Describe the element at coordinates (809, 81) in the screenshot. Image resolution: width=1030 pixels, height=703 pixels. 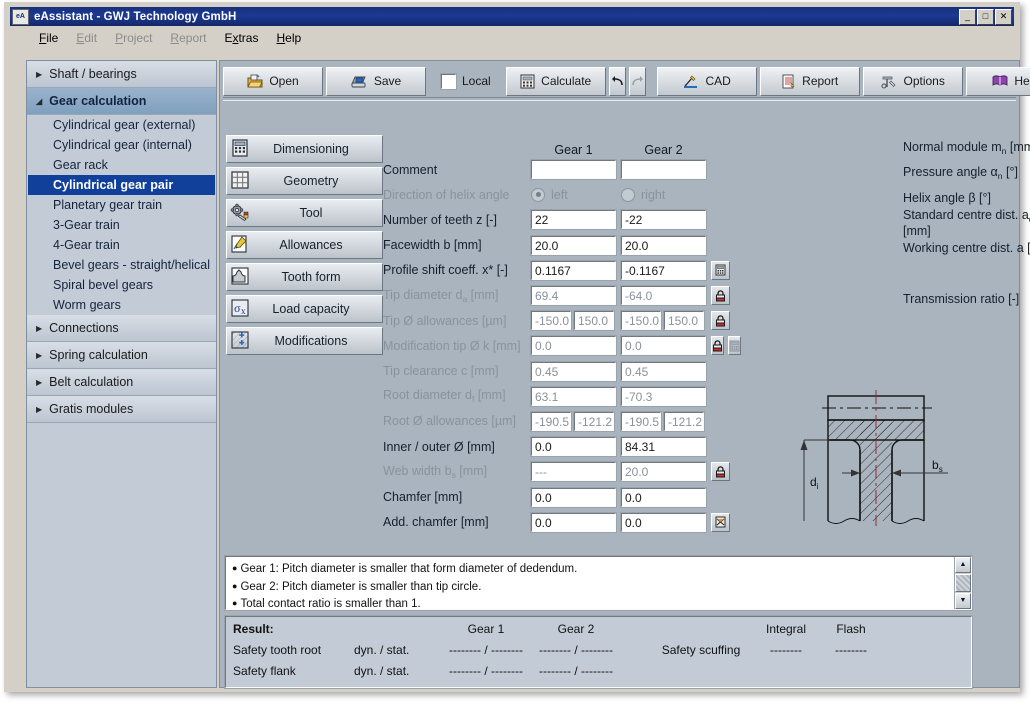
I see `report-button: Report` at that location.